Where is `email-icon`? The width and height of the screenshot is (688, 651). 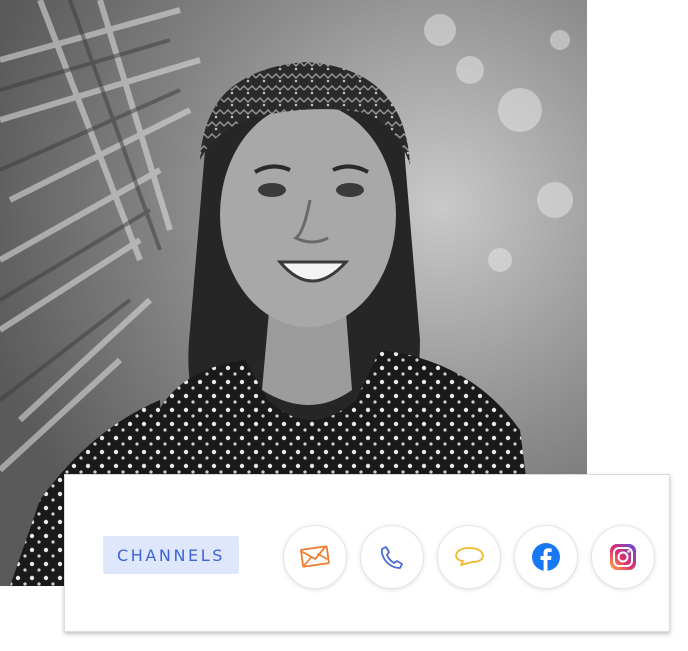 email-icon is located at coordinates (315, 556).